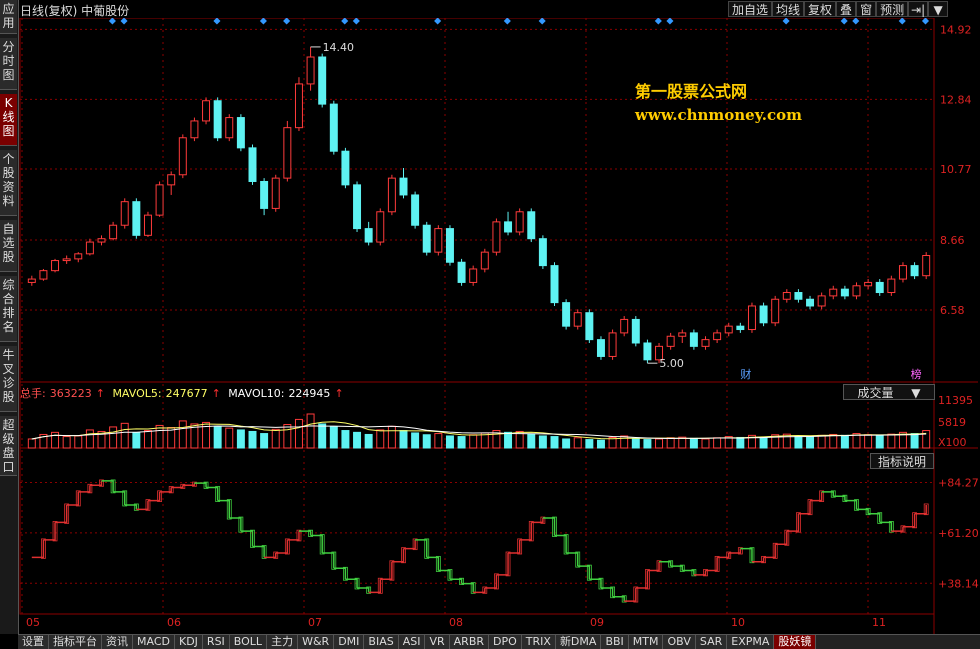 The width and height of the screenshot is (980, 649). Describe the element at coordinates (8, 64) in the screenshot. I see `sidebar-tab-1: 分时图` at that location.